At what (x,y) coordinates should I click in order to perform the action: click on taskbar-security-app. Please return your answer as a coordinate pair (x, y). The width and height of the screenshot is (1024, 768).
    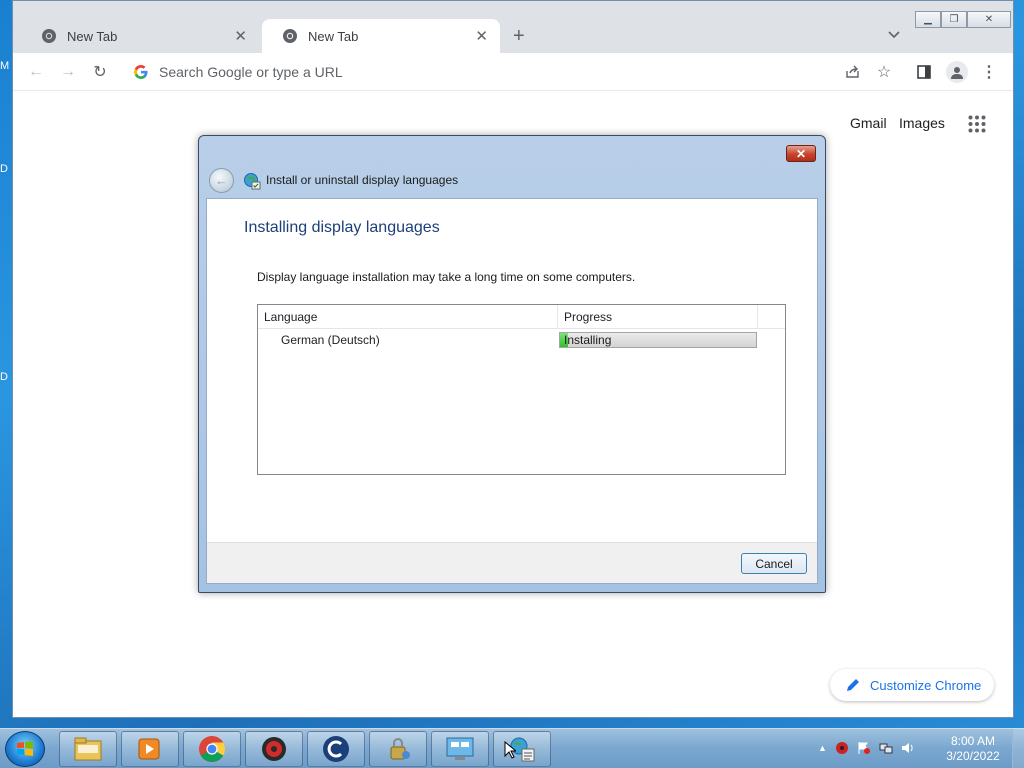
    Looking at the image, I should click on (274, 749).